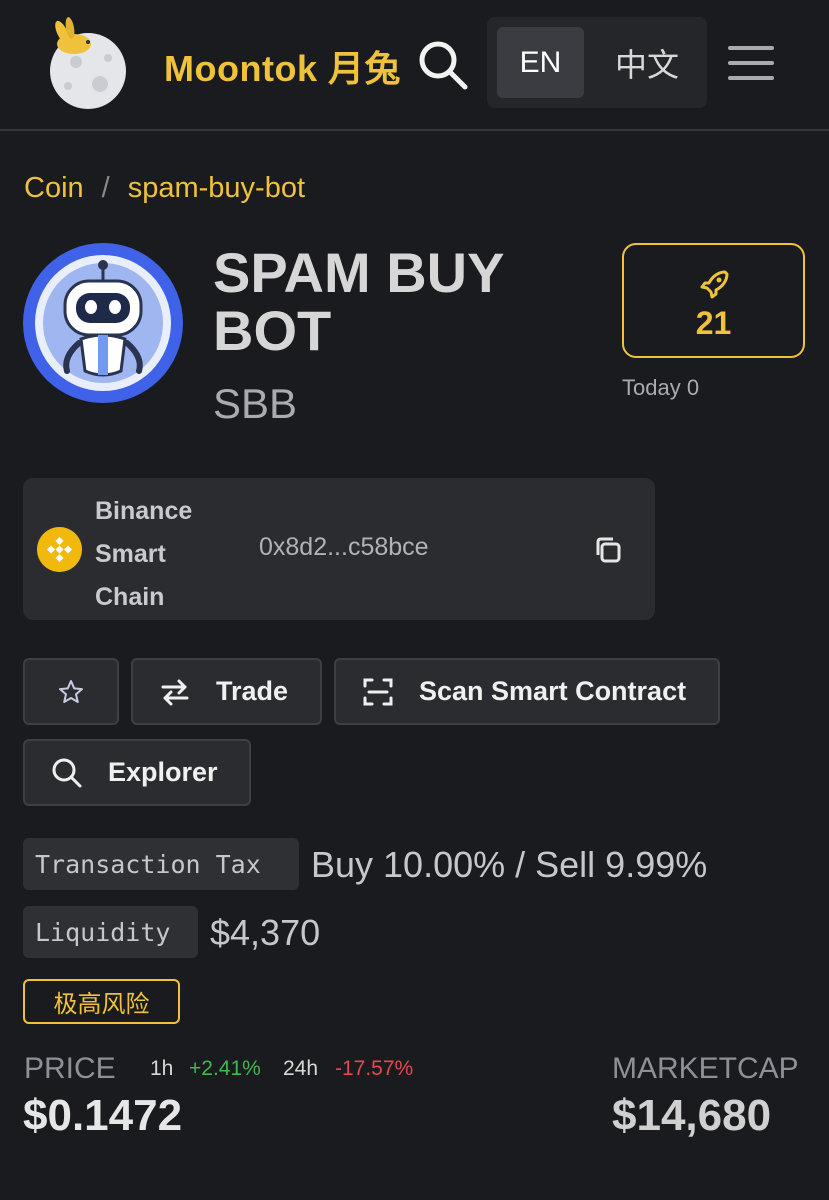 The height and width of the screenshot is (1200, 829). I want to click on marketcap-label: MARKETCAP, so click(705, 1068).